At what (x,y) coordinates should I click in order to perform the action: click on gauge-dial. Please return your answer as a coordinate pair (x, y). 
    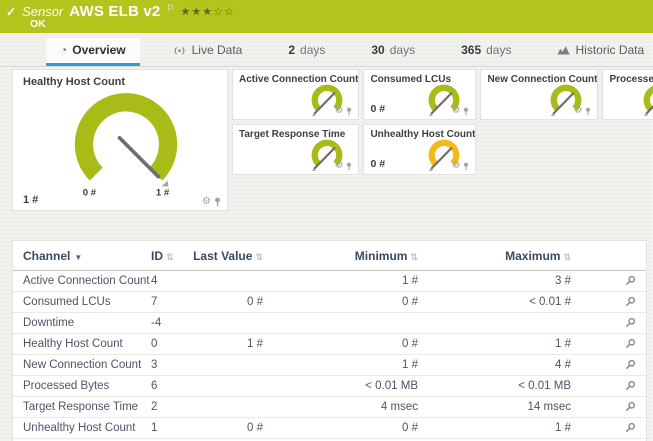
    Looking at the image, I should click on (648, 100).